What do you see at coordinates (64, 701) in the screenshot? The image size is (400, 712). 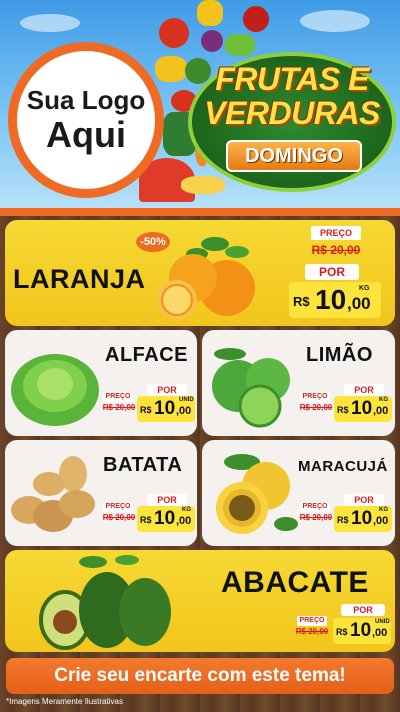 I see `disclaimer: *Imagens Meramente Ilustrativas` at bounding box center [64, 701].